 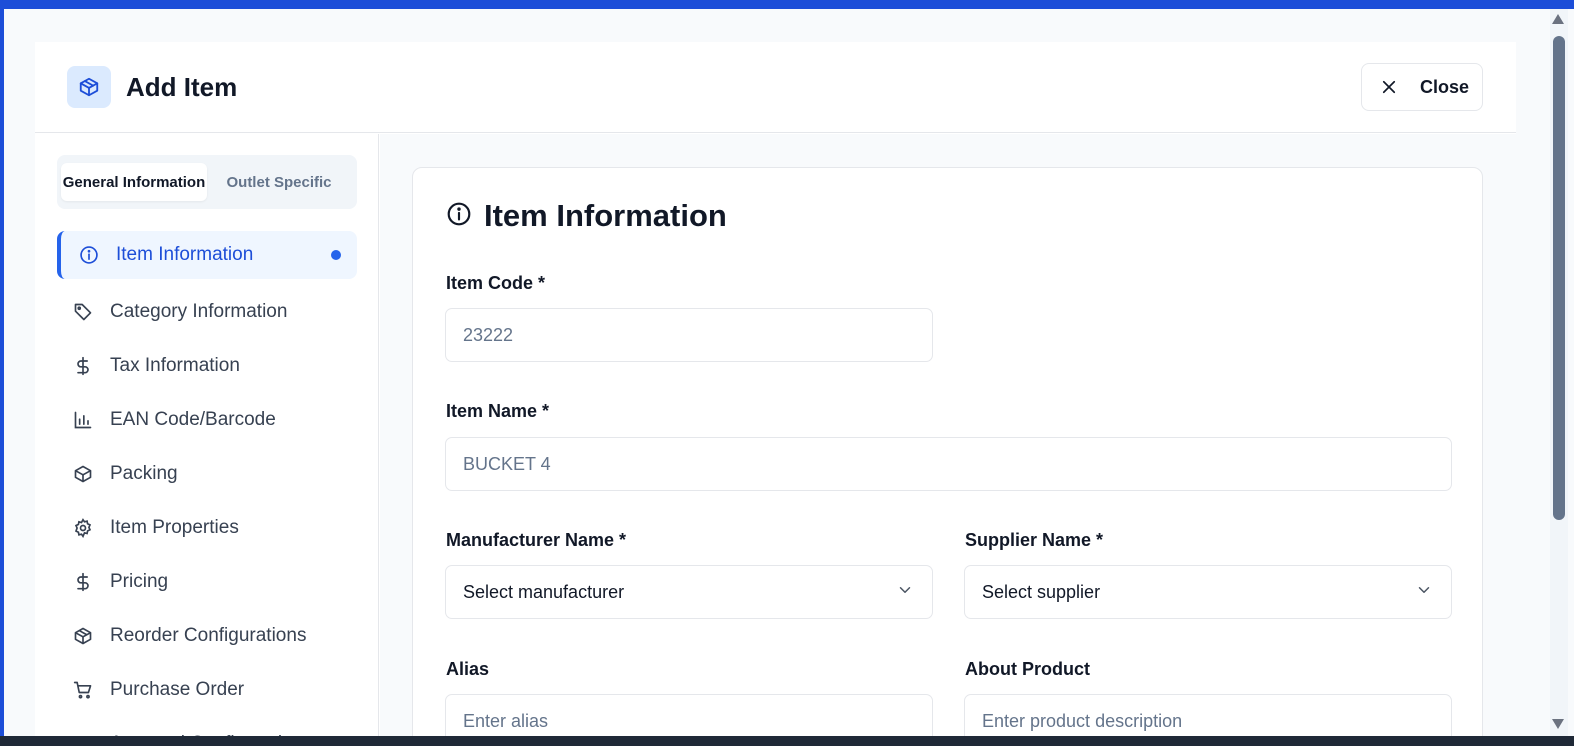 What do you see at coordinates (139, 581) in the screenshot?
I see `sidebar-item-label: Pricing` at bounding box center [139, 581].